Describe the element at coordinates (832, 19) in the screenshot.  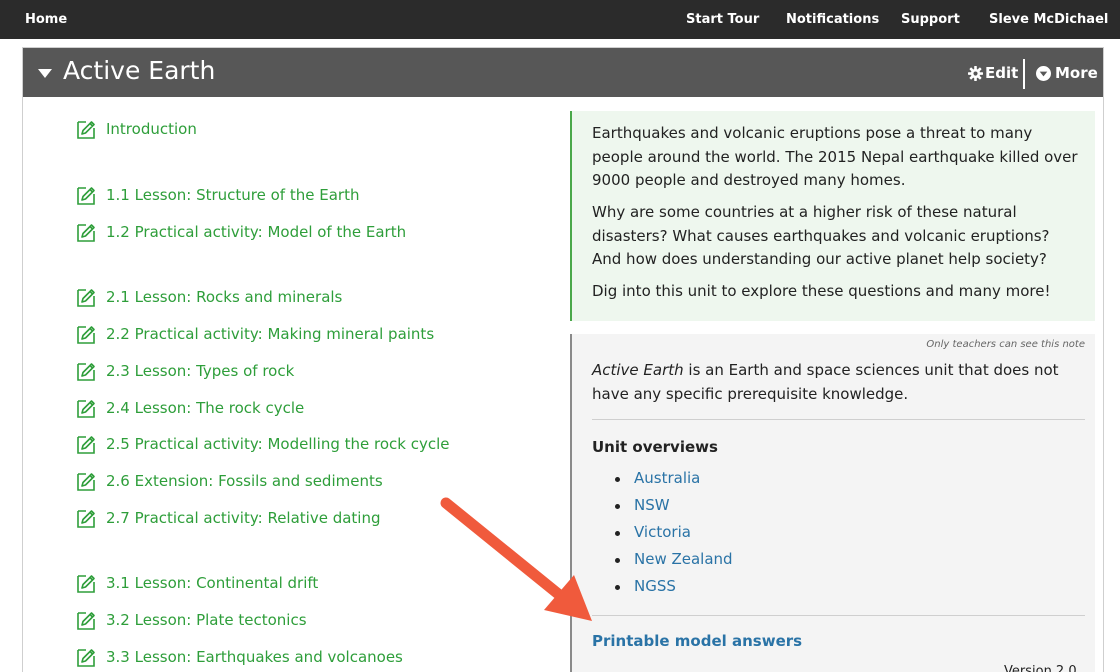
I see `nav-notifications-link: Notifications` at that location.